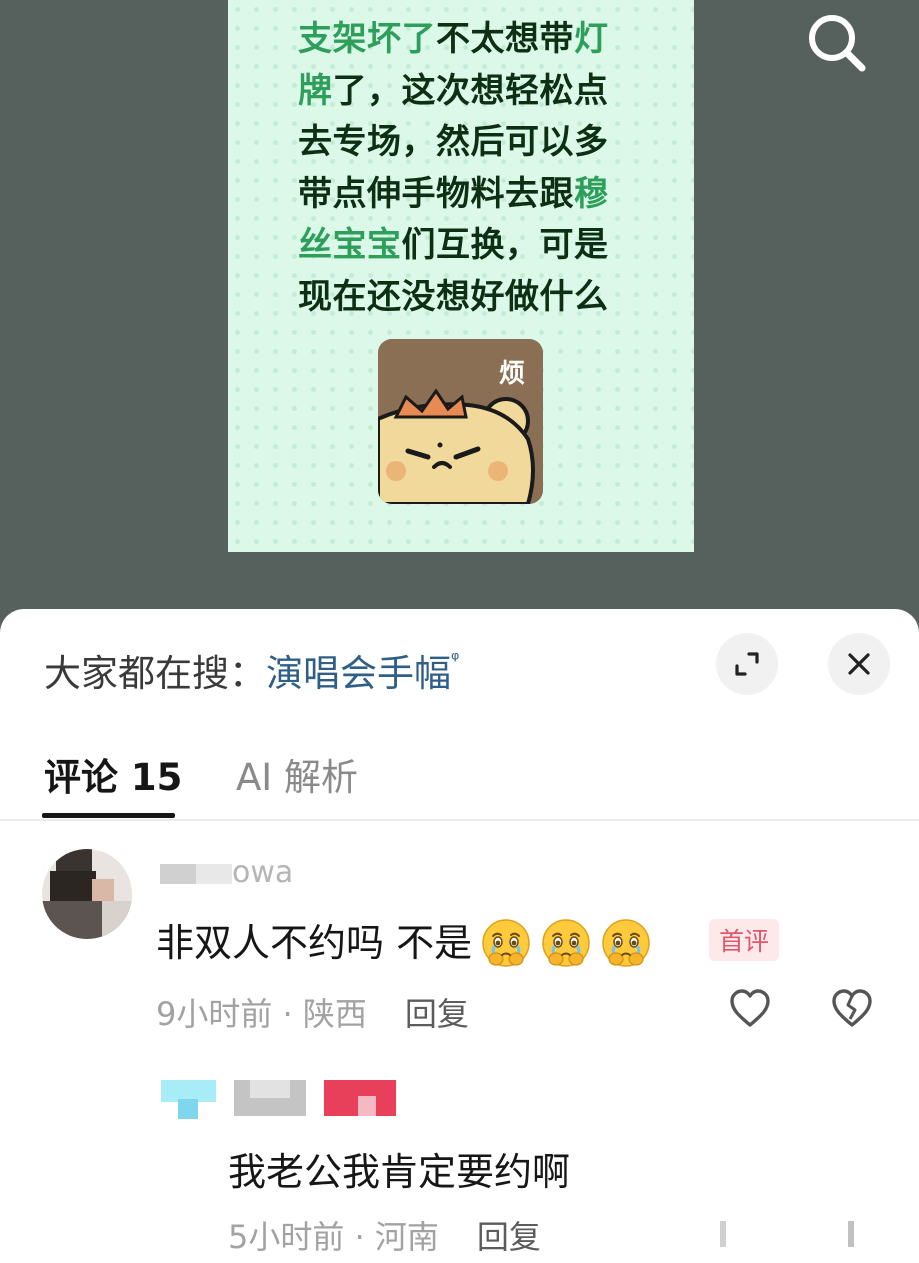  I want to click on heart-icon, so click(750, 1008).